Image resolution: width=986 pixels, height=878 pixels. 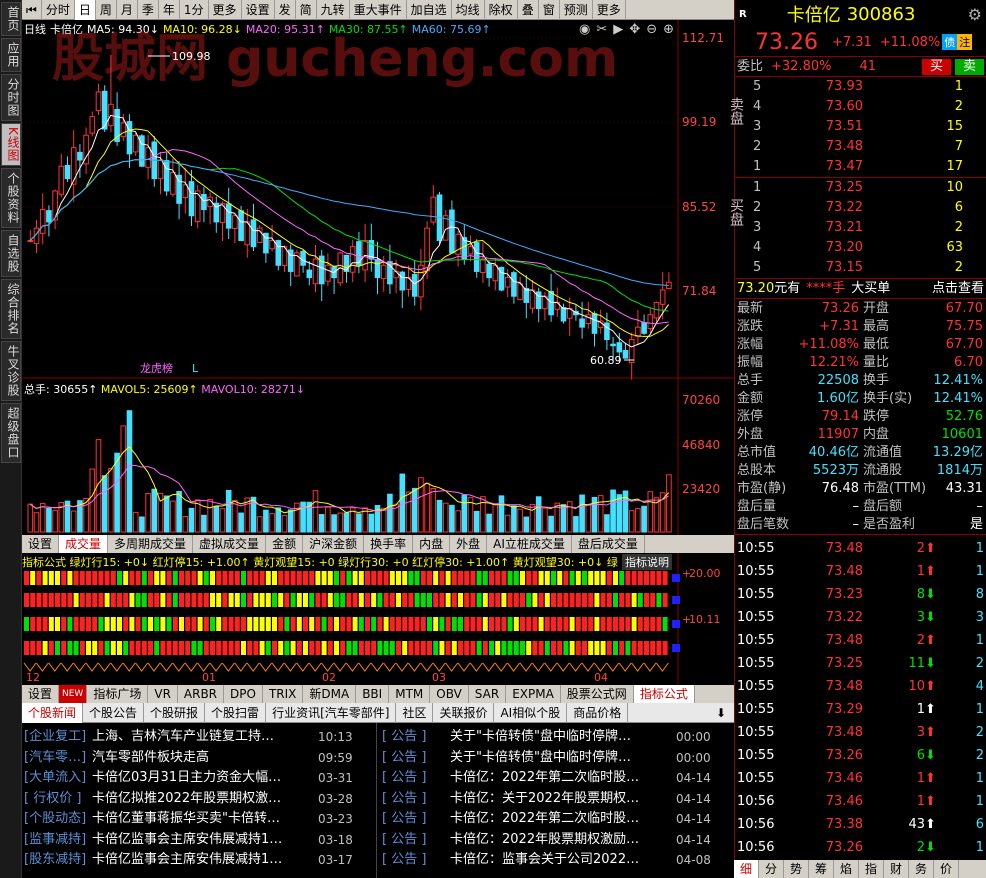 I want to click on indicator-tab-14: 指标公式, so click(x=664, y=694).